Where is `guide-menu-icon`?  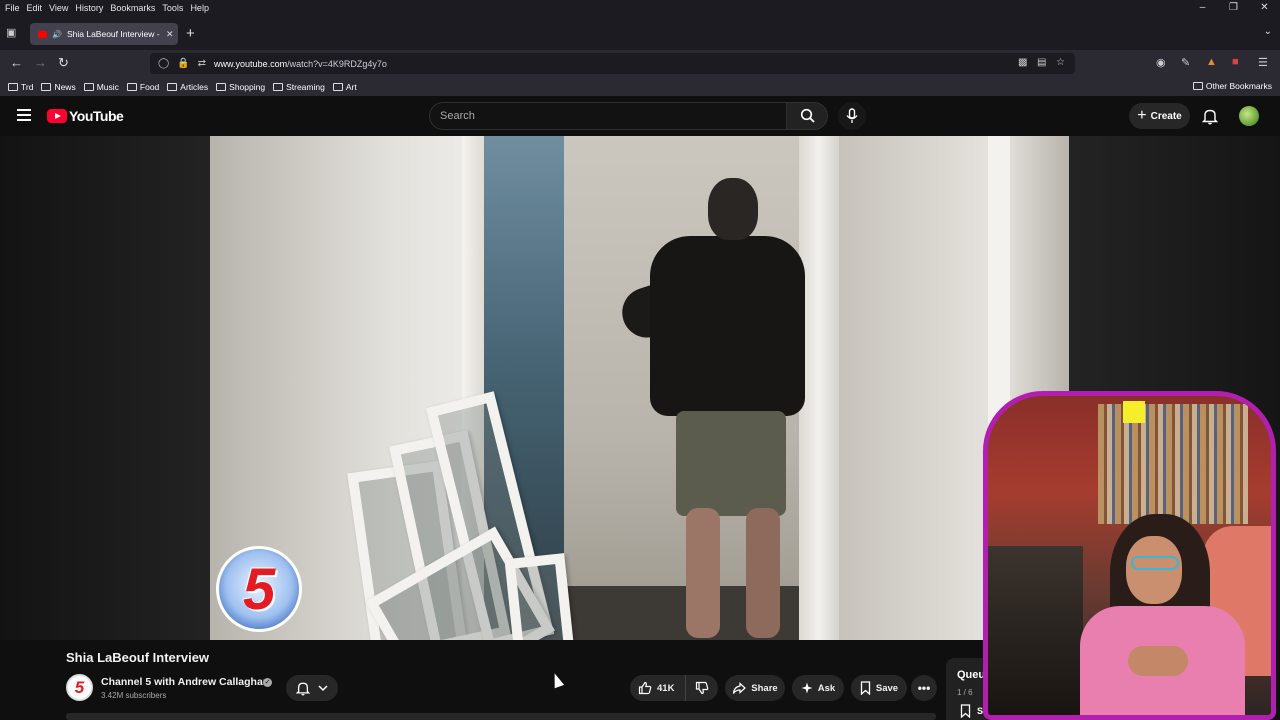 guide-menu-icon is located at coordinates (24, 115).